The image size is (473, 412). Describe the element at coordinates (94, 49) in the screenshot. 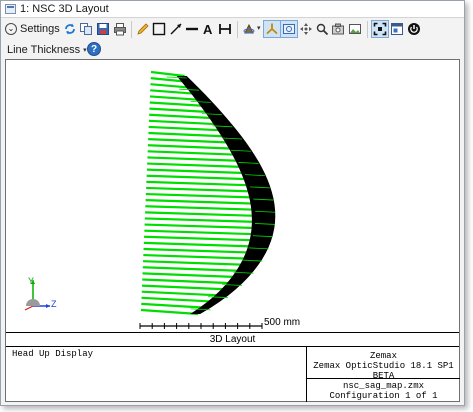

I see `help-icon: ?` at that location.